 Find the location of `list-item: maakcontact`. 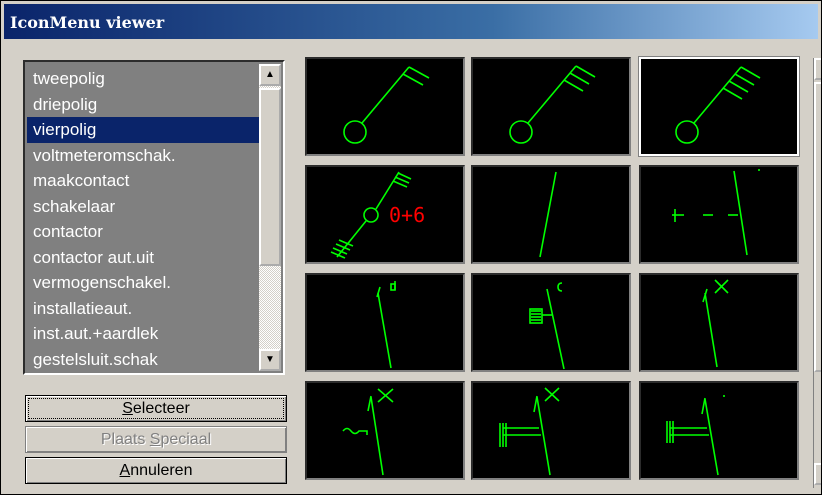

list-item: maakcontact is located at coordinates (143, 181).